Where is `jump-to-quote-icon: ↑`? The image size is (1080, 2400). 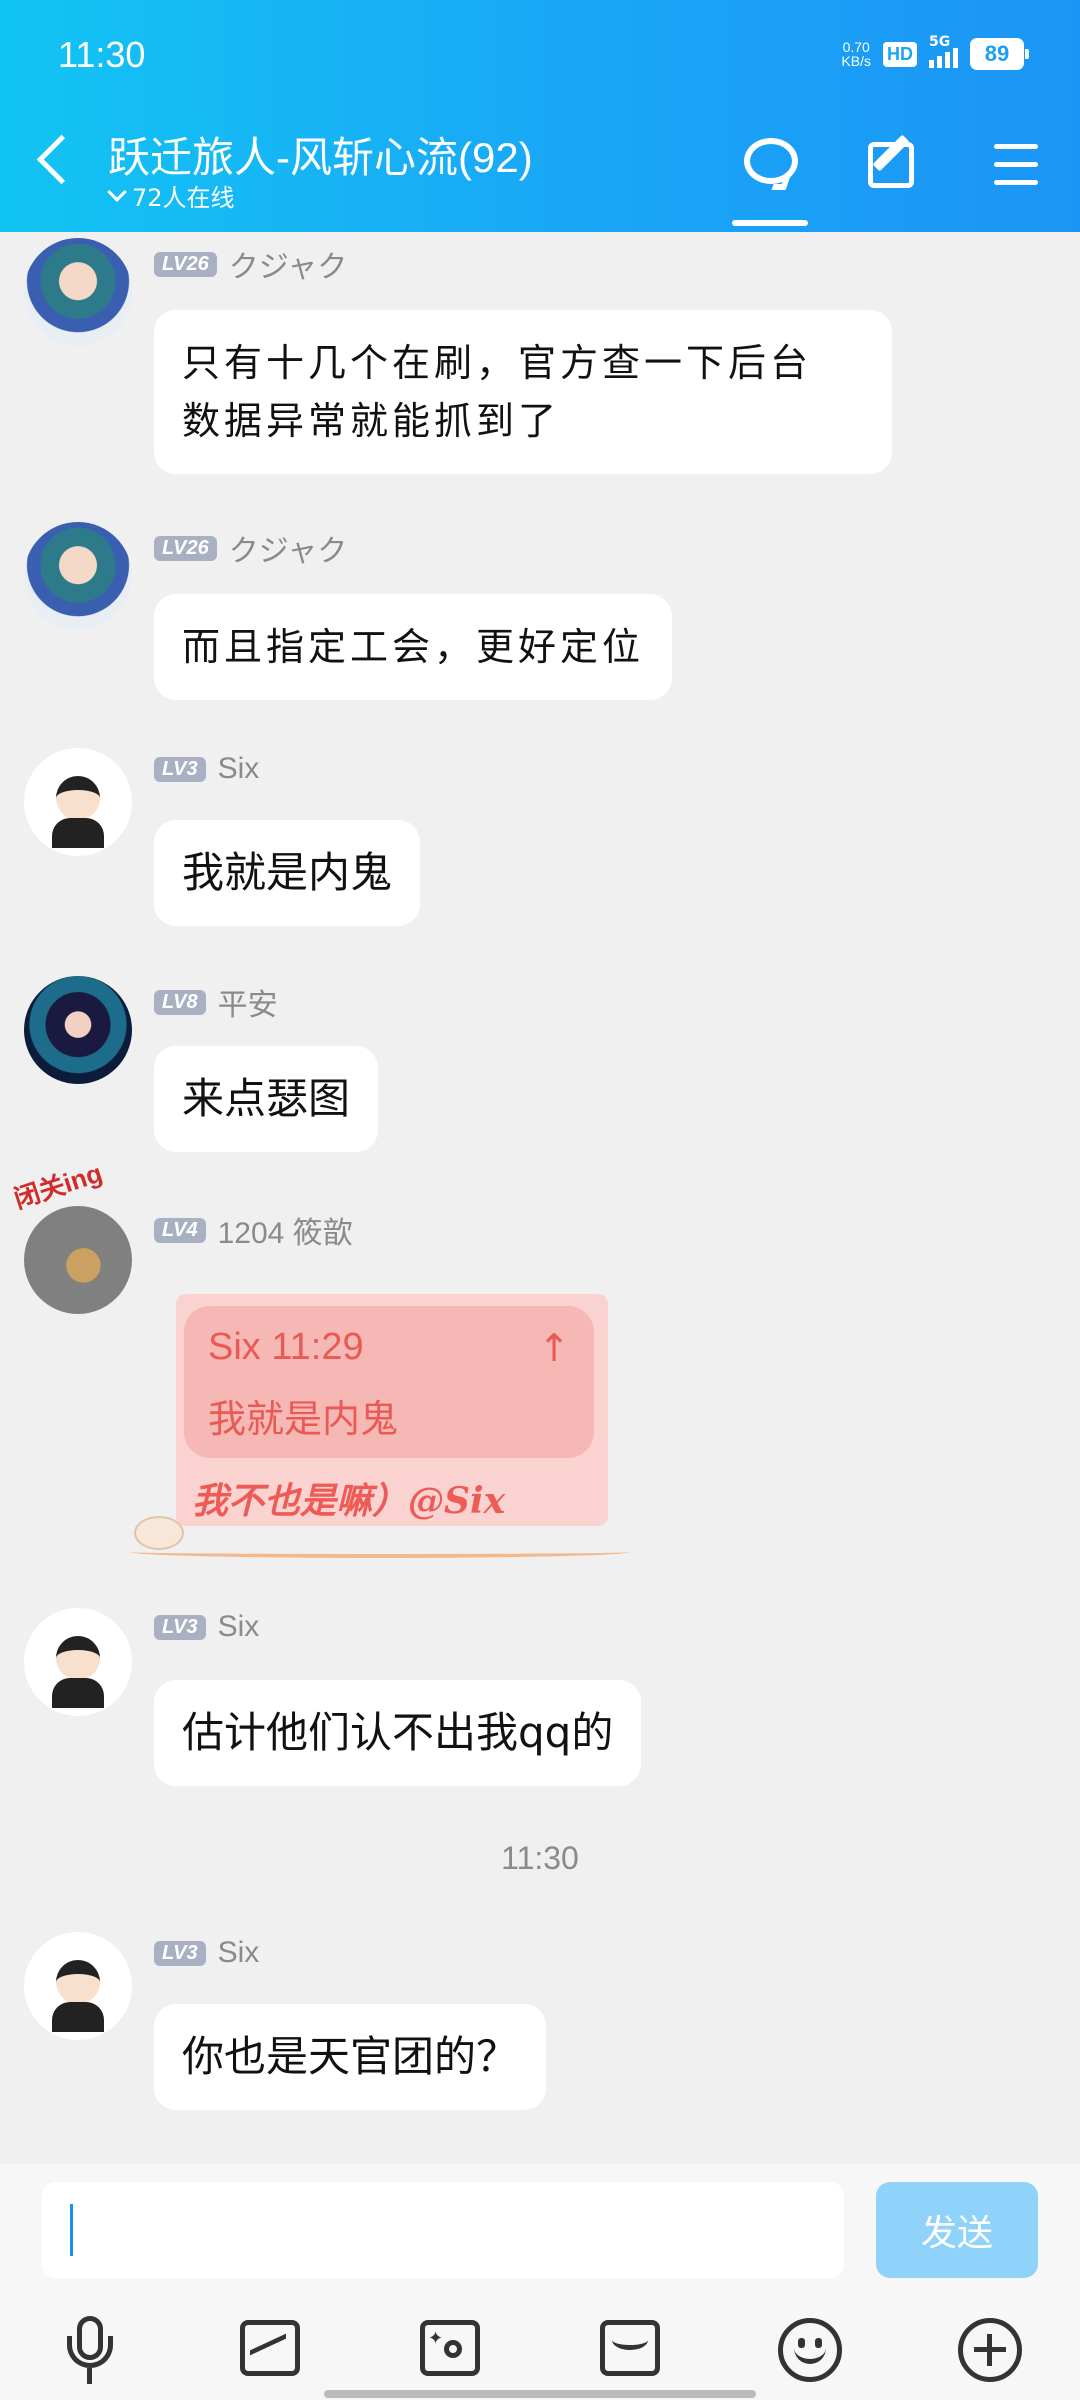 jump-to-quote-icon: ↑ is located at coordinates (554, 1348).